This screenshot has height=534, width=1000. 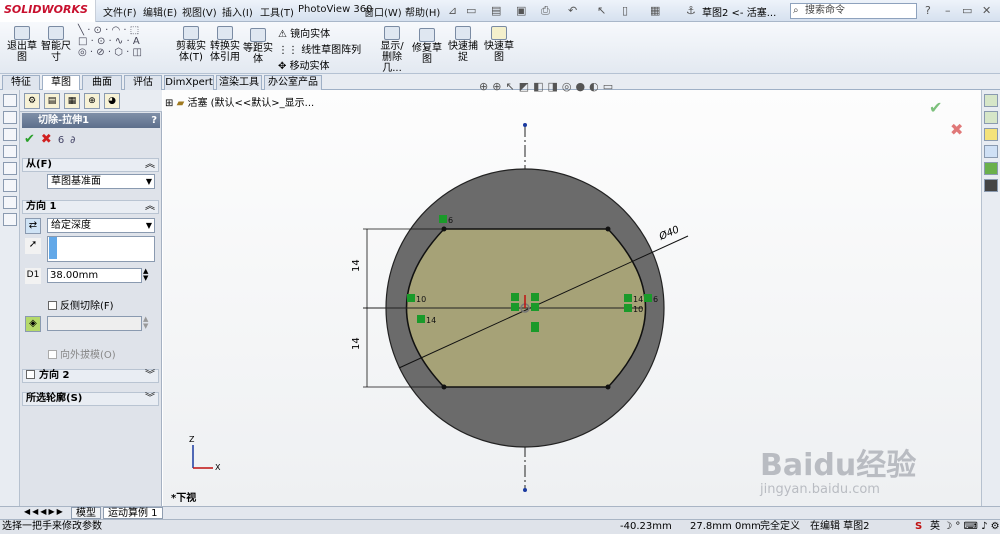 What do you see at coordinates (10, 202) in the screenshot?
I see `left-tool-7-icon` at bounding box center [10, 202].